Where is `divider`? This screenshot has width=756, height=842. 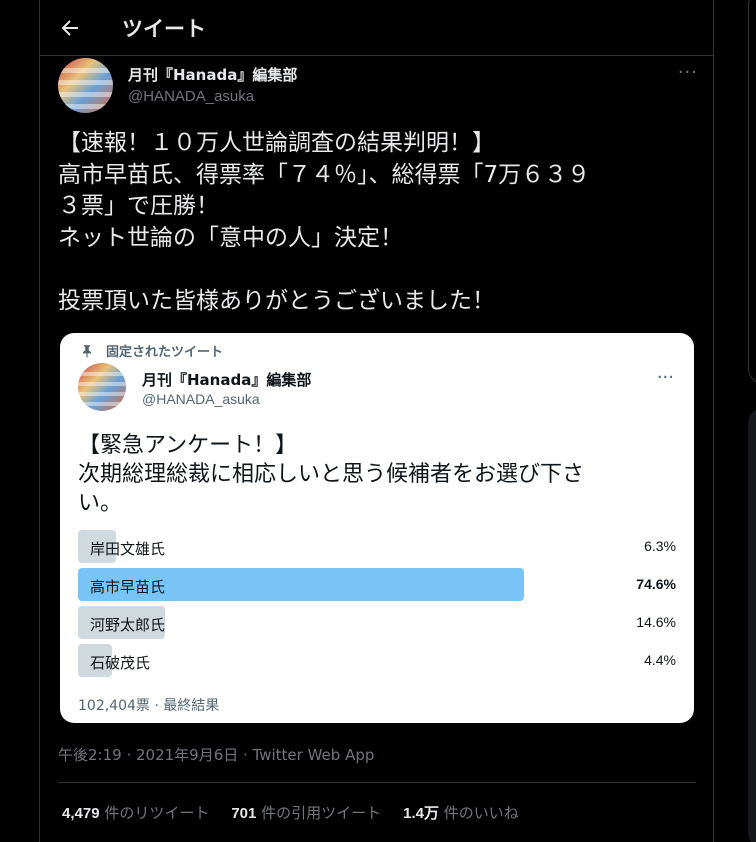
divider is located at coordinates (377, 782).